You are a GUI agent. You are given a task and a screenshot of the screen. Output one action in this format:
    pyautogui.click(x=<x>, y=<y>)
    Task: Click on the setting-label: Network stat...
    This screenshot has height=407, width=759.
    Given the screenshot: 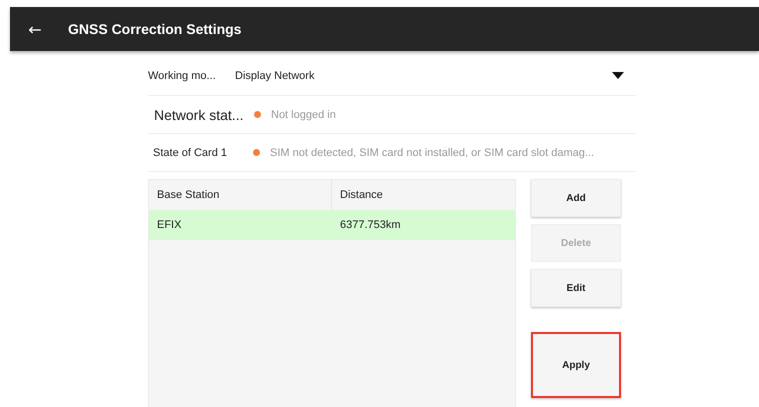 What is the action you would take?
    pyautogui.click(x=199, y=114)
    